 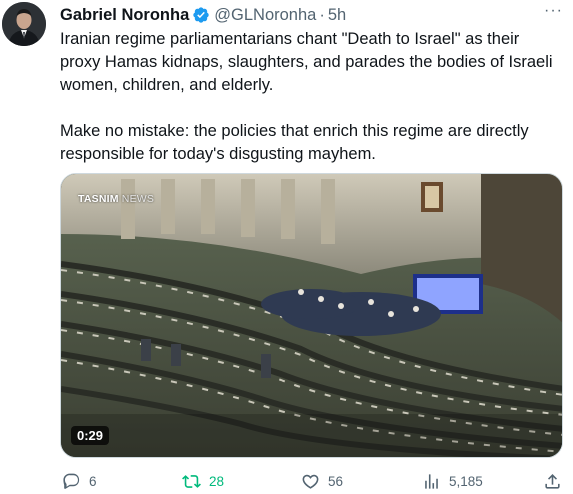 What do you see at coordinates (138, 199) in the screenshot?
I see `watermark-secondary: NEWS` at bounding box center [138, 199].